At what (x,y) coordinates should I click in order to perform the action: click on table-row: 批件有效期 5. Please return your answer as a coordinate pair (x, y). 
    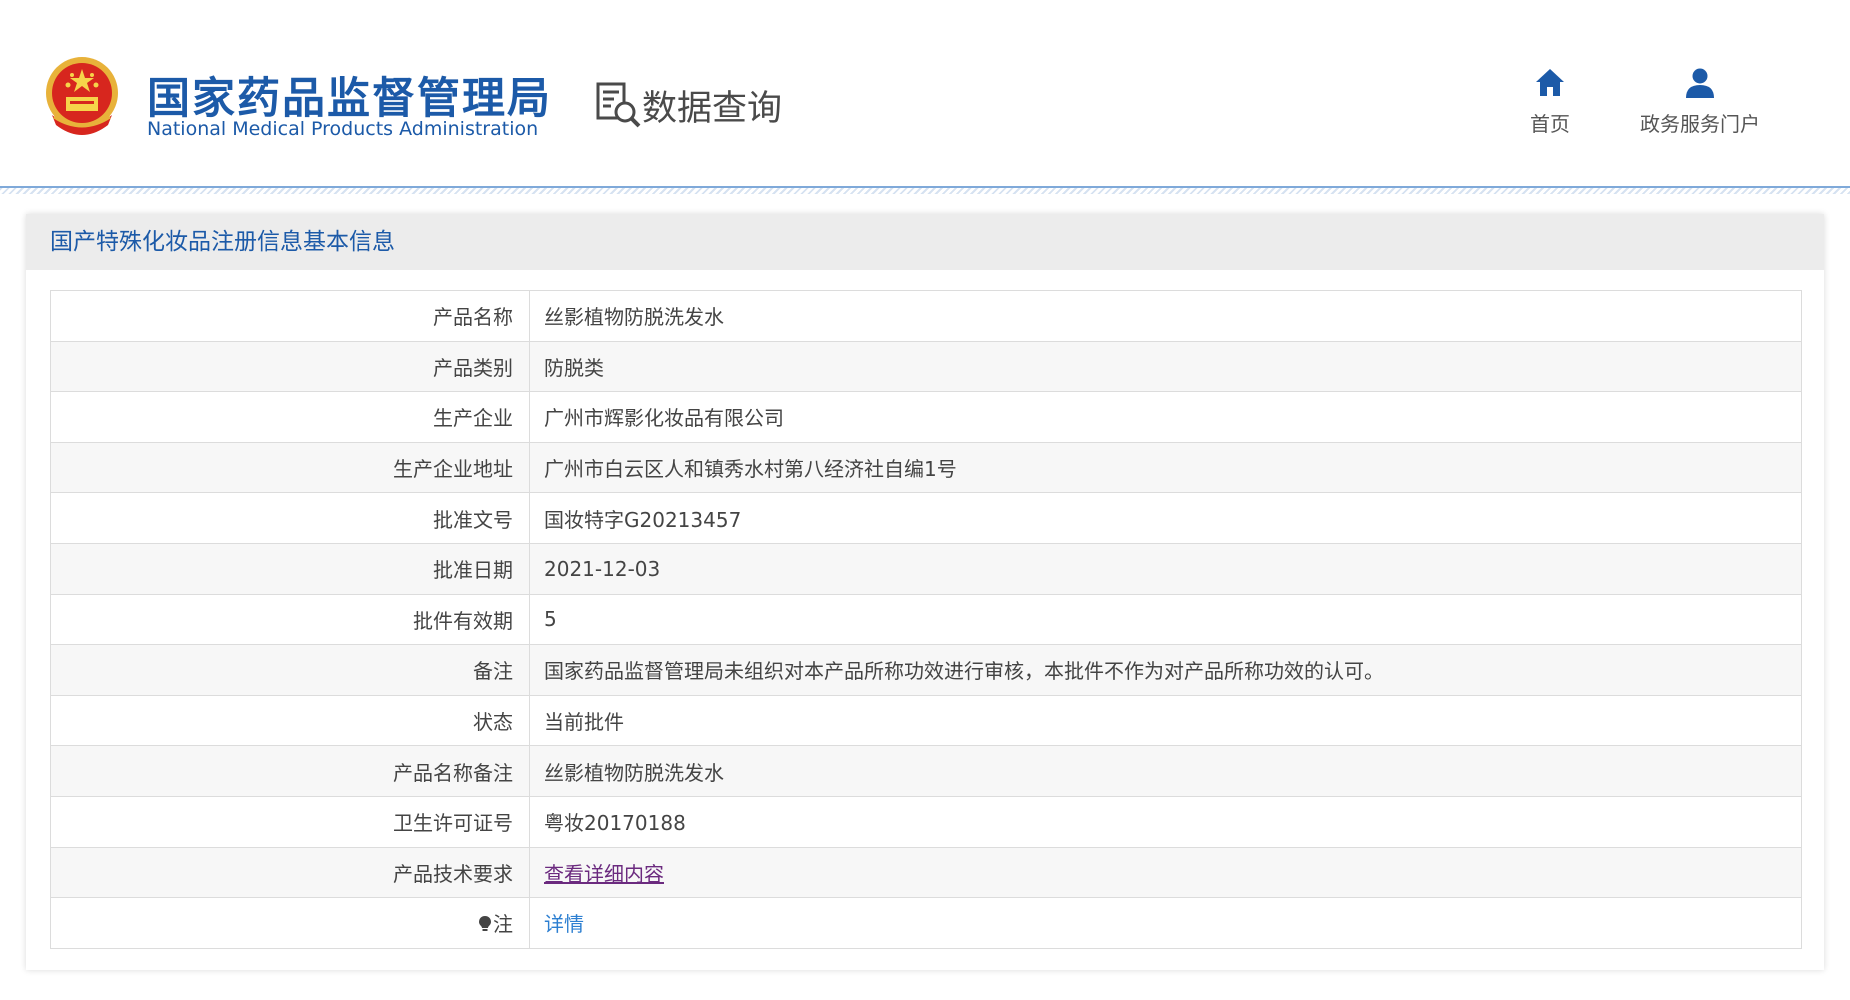
    Looking at the image, I should click on (926, 619).